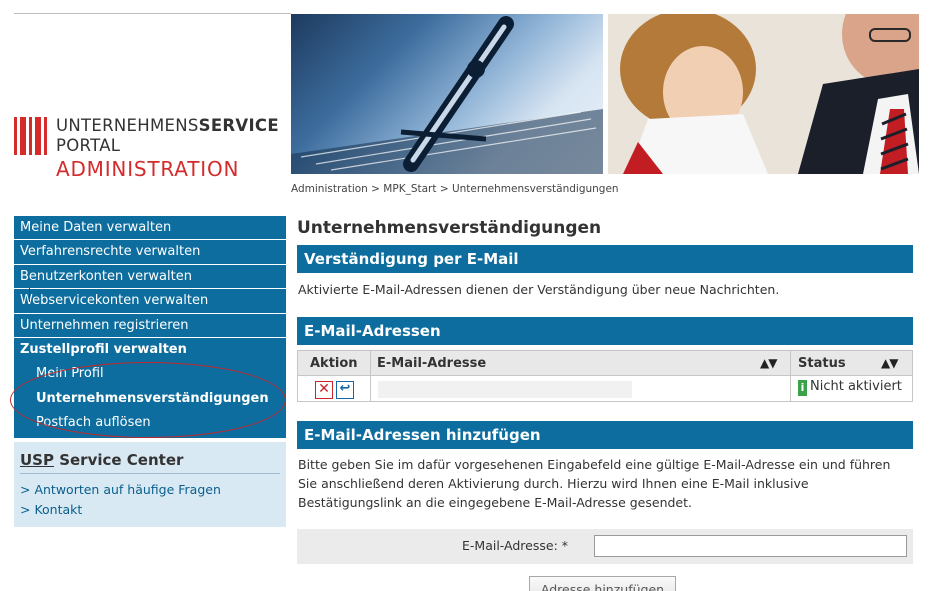  Describe the element at coordinates (31, 136) in the screenshot. I see `logo-bars-icon` at that location.